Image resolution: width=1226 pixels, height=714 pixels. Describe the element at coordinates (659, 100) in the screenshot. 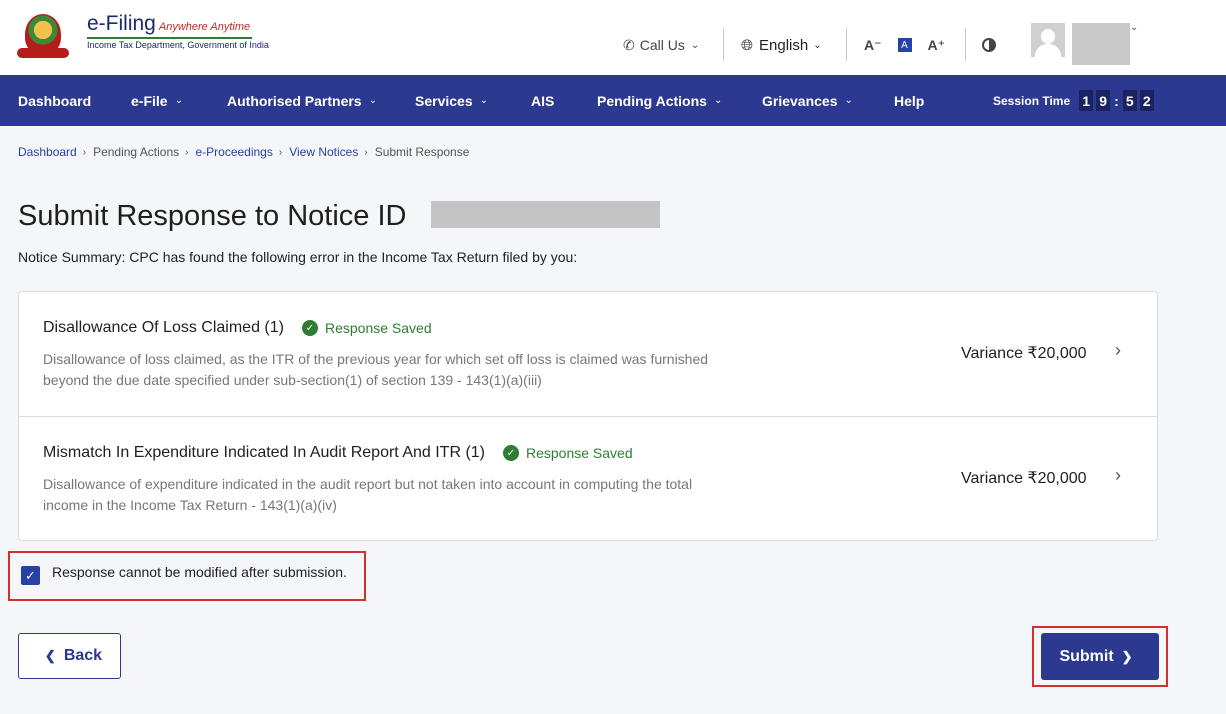

I see `nav-pending-actions: Pending Actions ⌄` at that location.